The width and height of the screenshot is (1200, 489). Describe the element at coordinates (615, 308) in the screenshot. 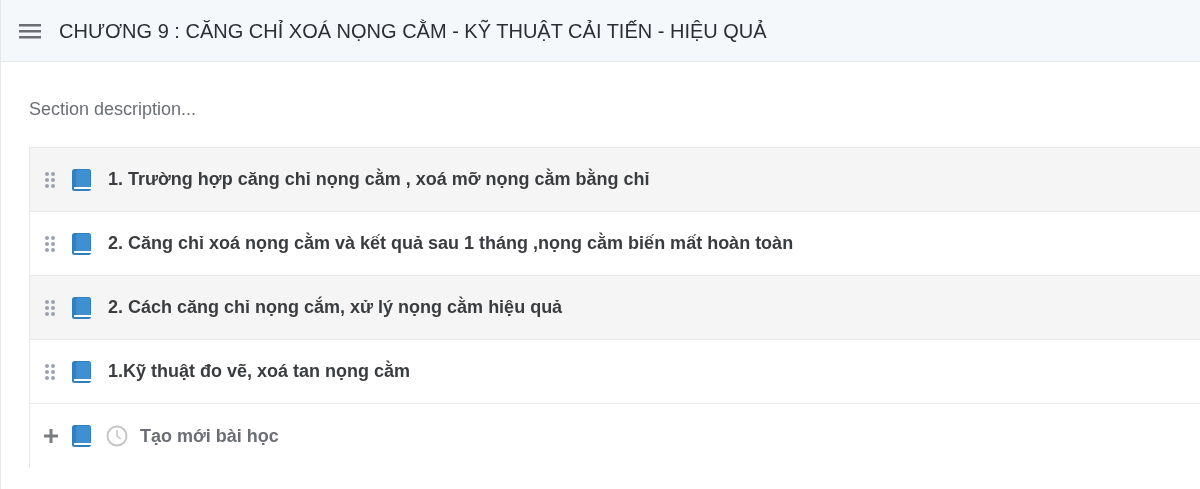

I see `lesson-row: 2. Cách căng chỉ nọng cắm, xử lý nọng cằm hiệu quả` at that location.